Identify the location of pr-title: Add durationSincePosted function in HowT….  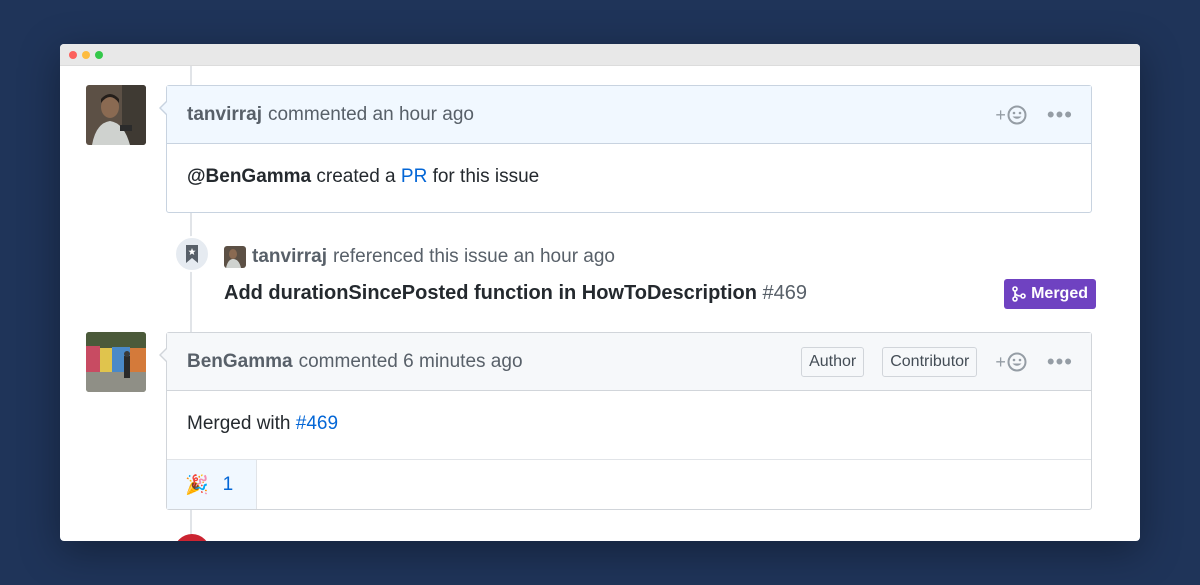
(490, 293).